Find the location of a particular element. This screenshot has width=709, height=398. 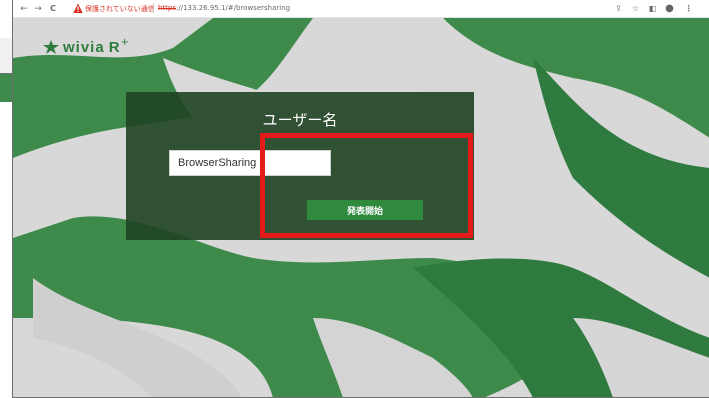

url-text: ://133.26.95.1/#/browsersharing is located at coordinates (233, 8).